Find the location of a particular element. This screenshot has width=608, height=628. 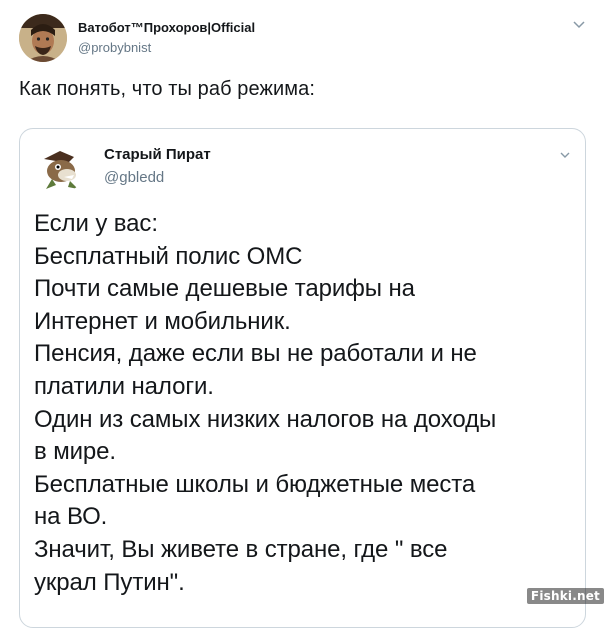

author-name: Ватобот™Прохоров|Official is located at coordinates (166, 27).